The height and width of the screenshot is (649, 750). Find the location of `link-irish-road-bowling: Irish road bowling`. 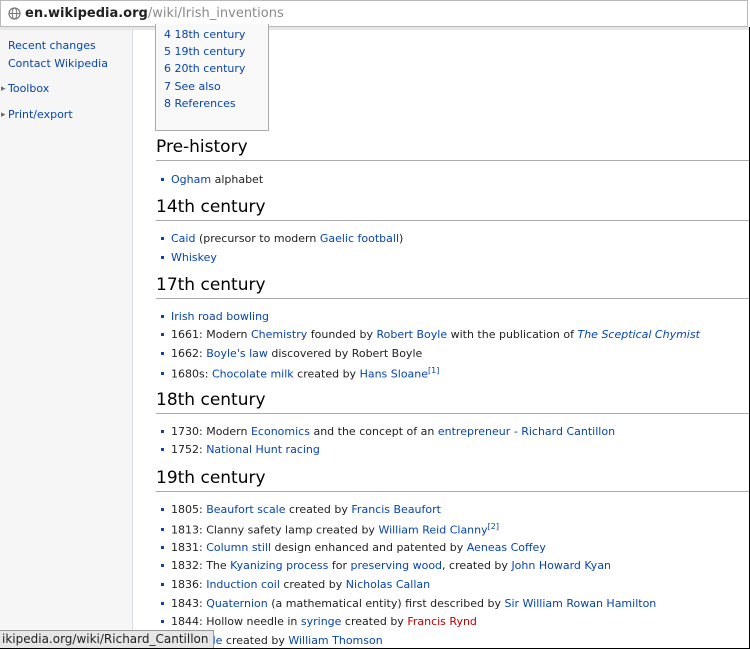

link-irish-road-bowling: Irish road bowling is located at coordinates (220, 316).